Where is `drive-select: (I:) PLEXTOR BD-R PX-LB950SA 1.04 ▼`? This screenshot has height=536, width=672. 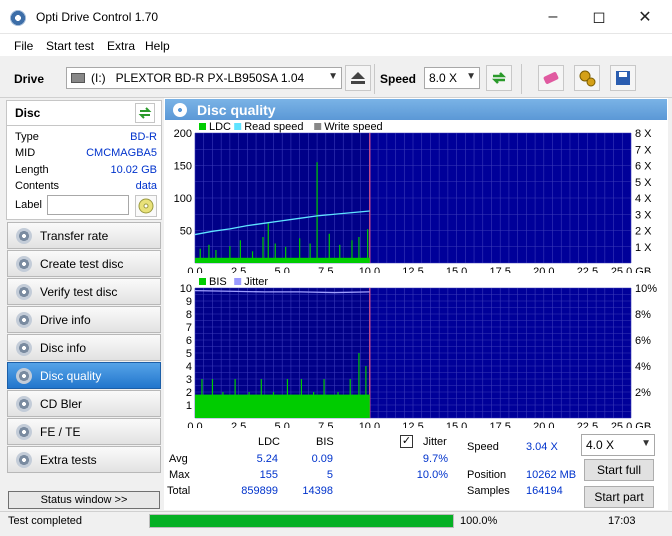
drive-select: (I:) PLEXTOR BD-R PX-LB950SA 1.04 ▼ is located at coordinates (204, 78).